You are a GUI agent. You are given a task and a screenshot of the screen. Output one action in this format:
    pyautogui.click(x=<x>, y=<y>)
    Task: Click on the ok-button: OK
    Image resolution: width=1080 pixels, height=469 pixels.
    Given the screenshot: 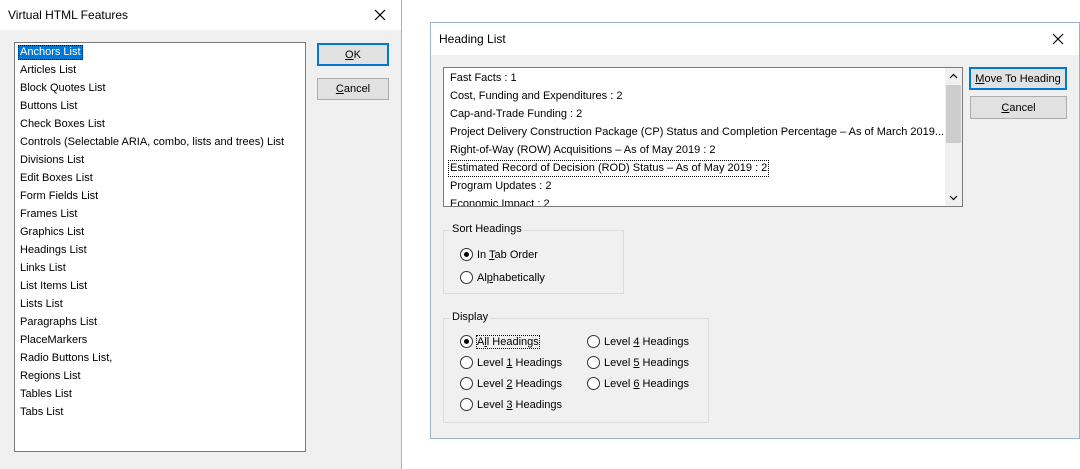 What is the action you would take?
    pyautogui.click(x=353, y=54)
    